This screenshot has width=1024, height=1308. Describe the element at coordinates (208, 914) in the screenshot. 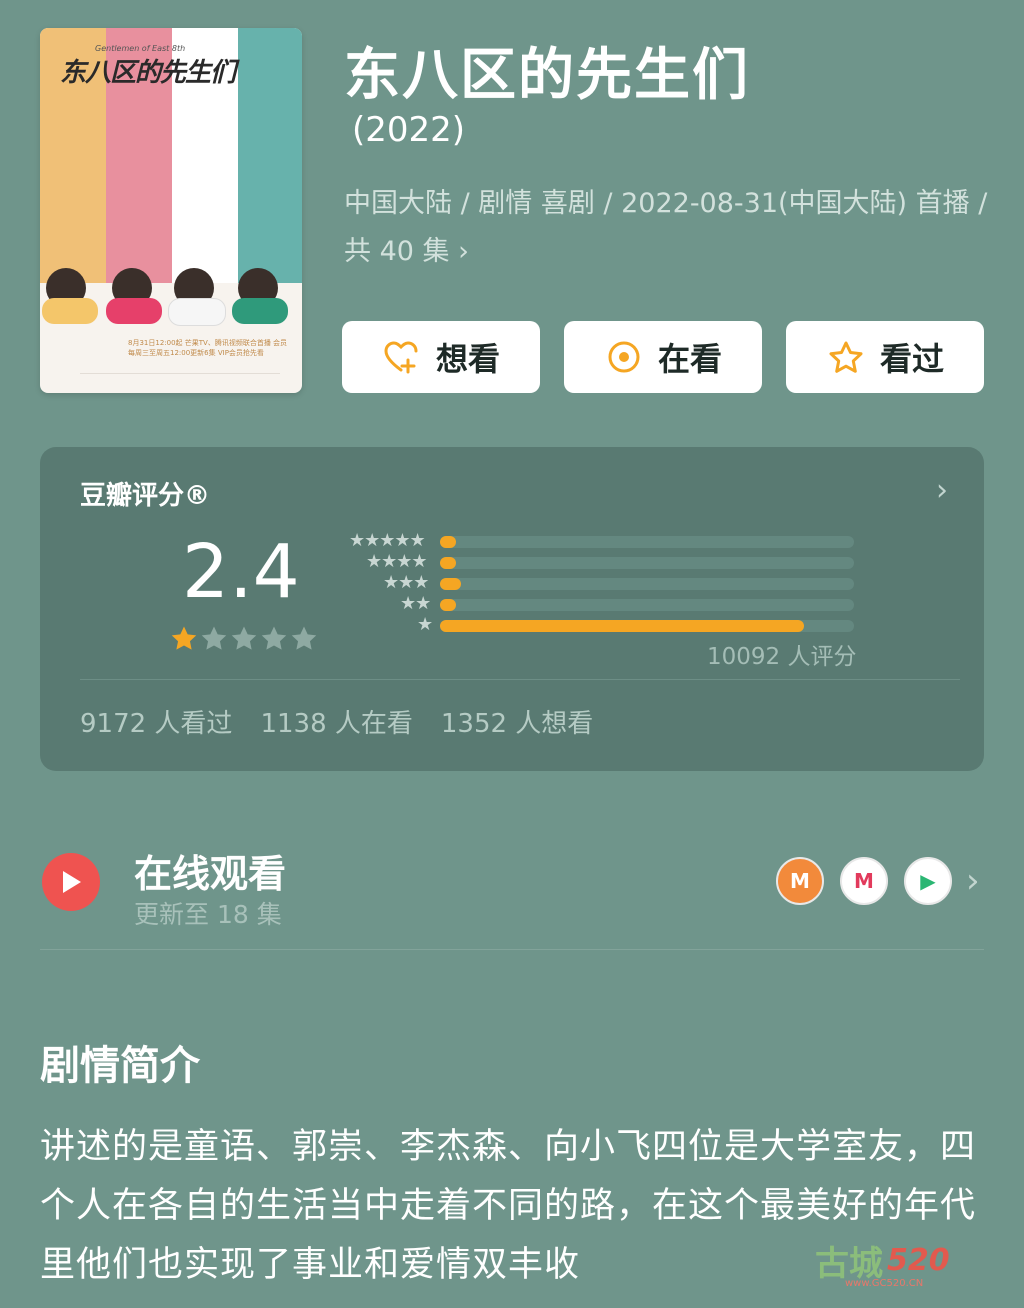

I see `online-watch-subtitle: 更新至 18 集` at that location.